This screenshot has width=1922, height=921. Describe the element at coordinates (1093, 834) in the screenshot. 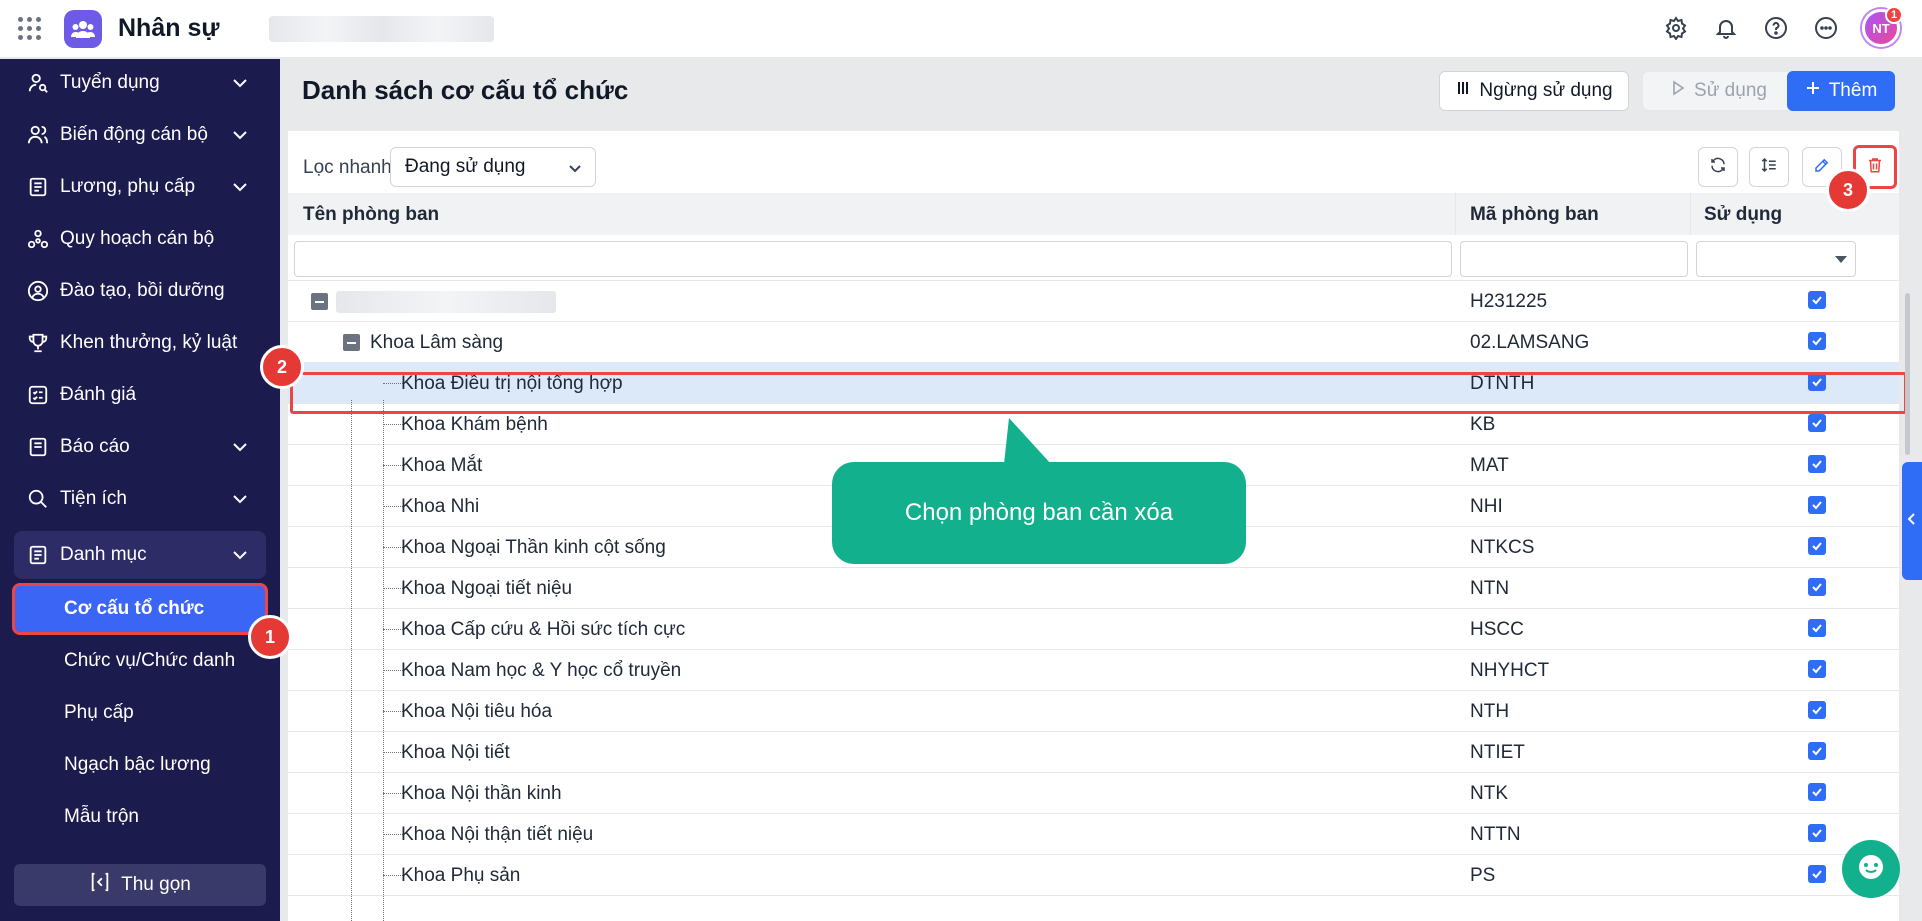

I see `table-row: Khoa Nội thận tiết niệu NTTN` at that location.